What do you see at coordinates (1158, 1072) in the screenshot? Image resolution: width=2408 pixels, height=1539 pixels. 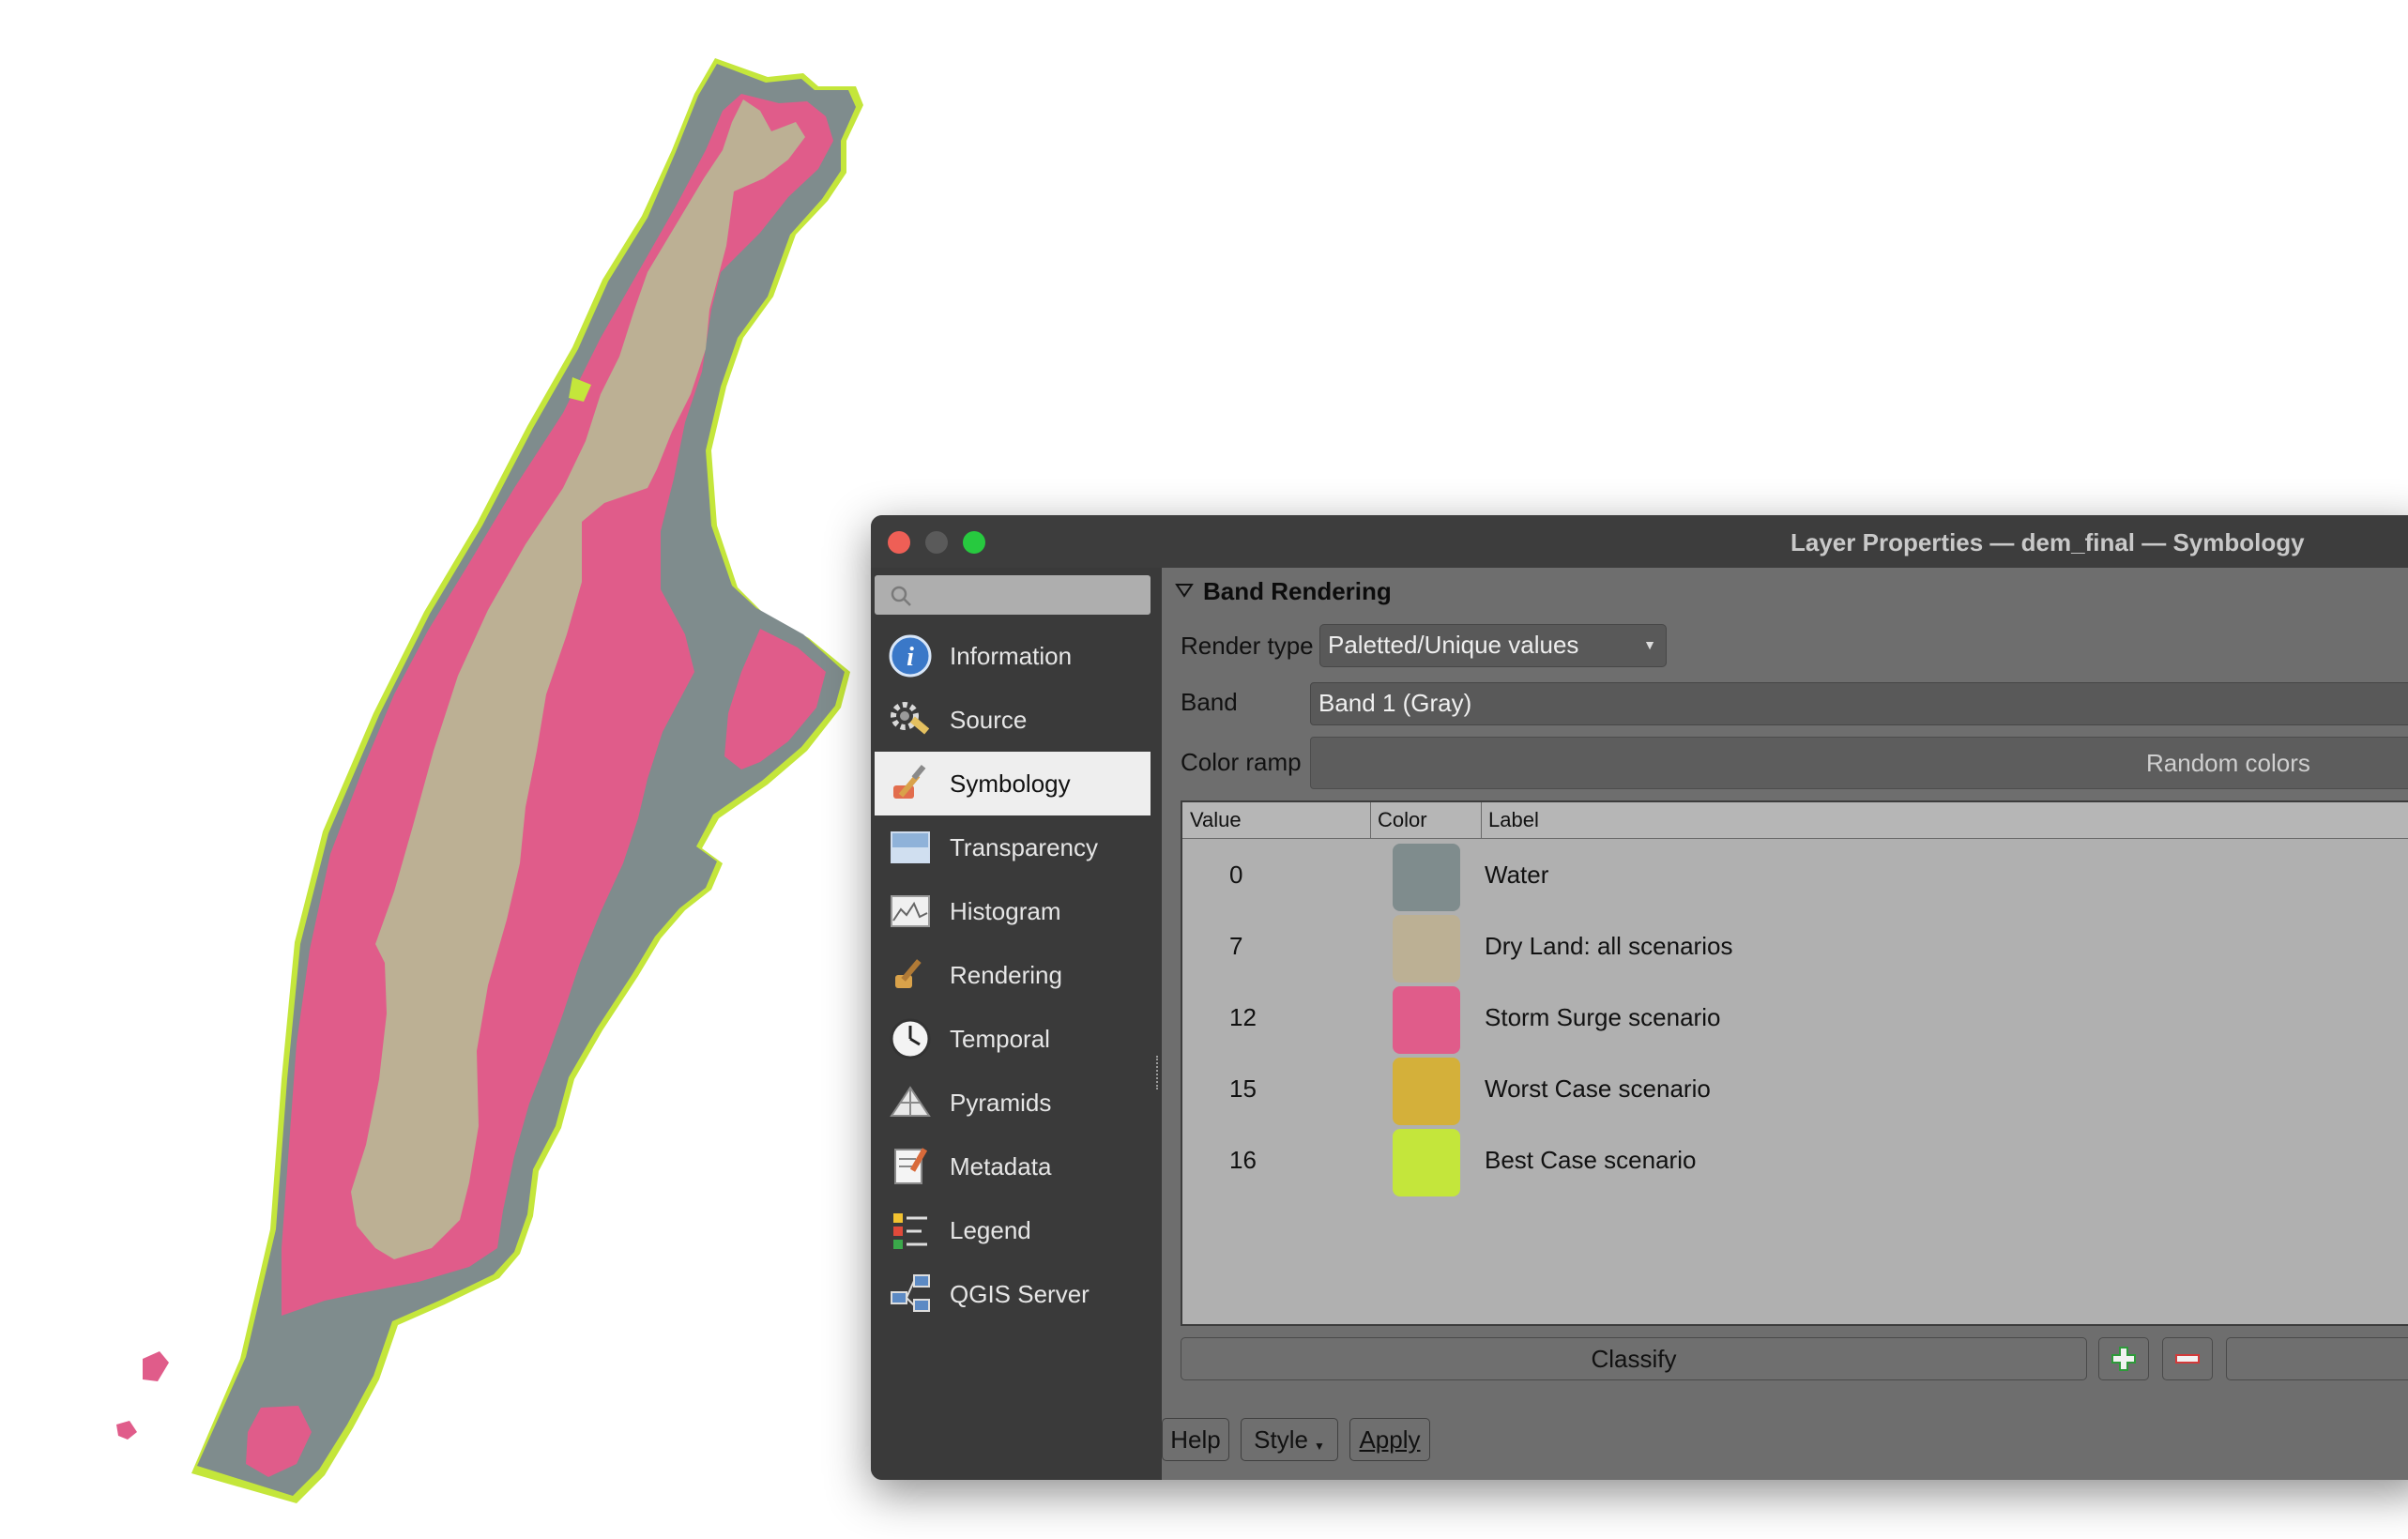 I see `splitter-grip` at bounding box center [1158, 1072].